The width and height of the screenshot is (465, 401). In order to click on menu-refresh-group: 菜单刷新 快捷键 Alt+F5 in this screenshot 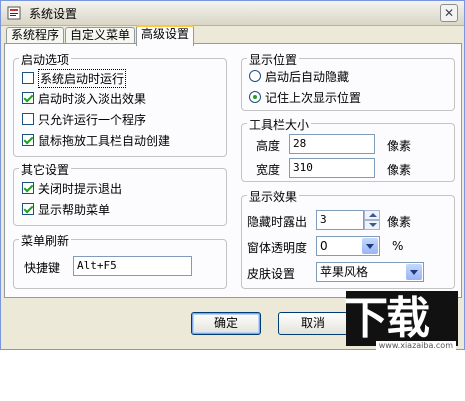, I will do `click(120, 260)`.